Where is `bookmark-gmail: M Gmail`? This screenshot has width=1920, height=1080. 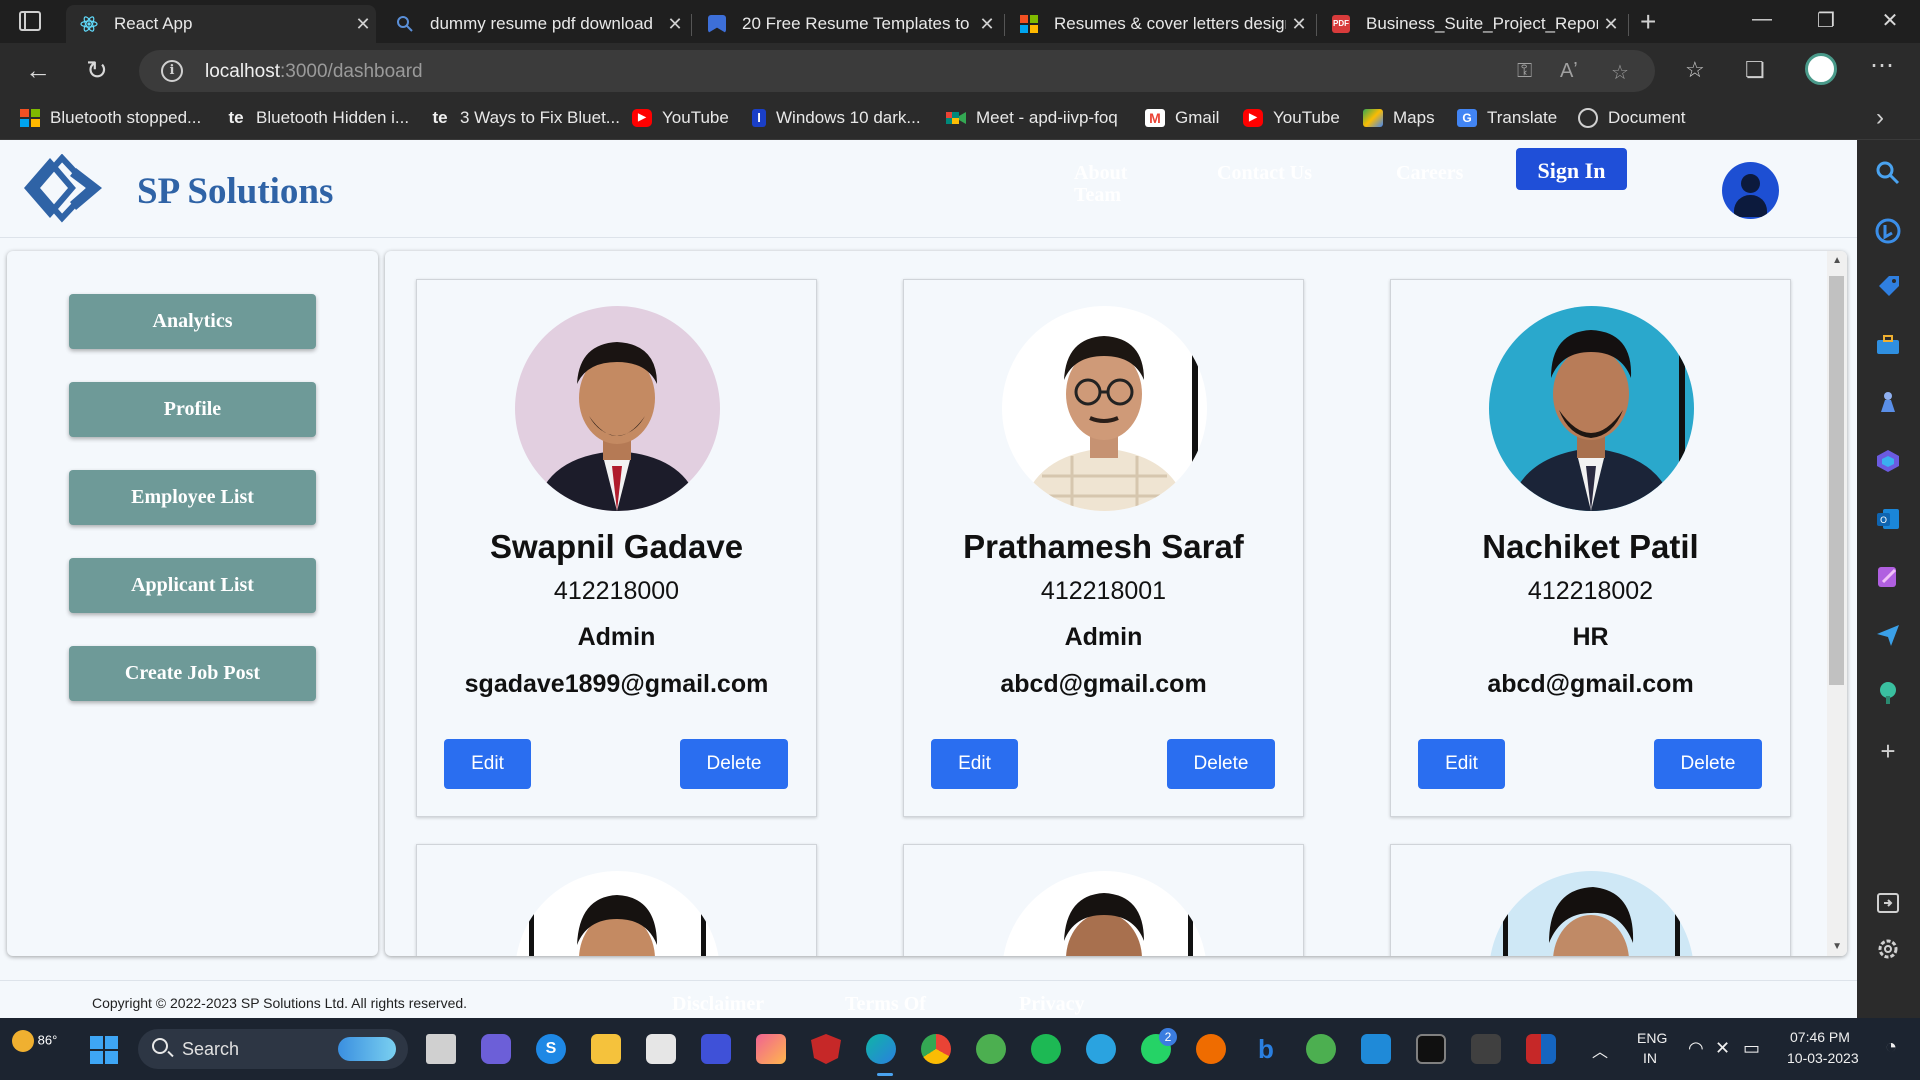 bookmark-gmail: M Gmail is located at coordinates (1182, 118).